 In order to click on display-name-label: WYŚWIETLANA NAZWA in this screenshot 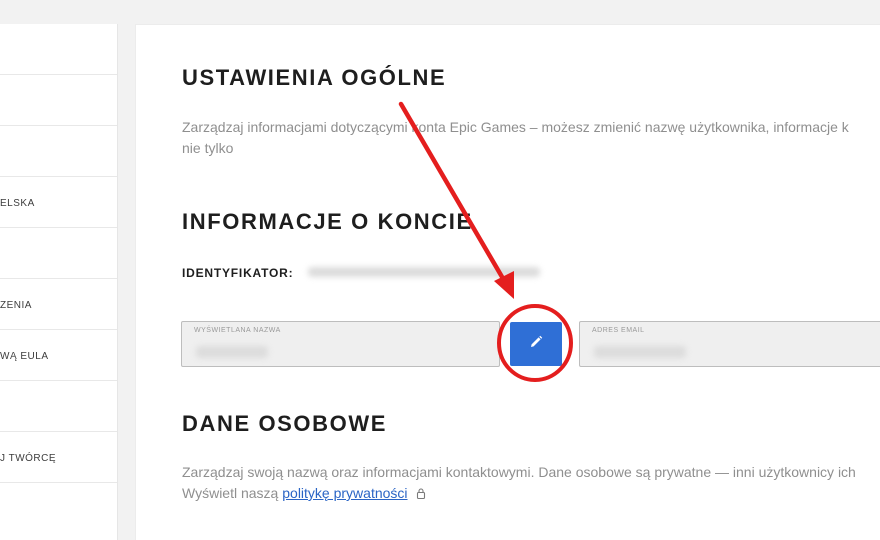, I will do `click(237, 330)`.